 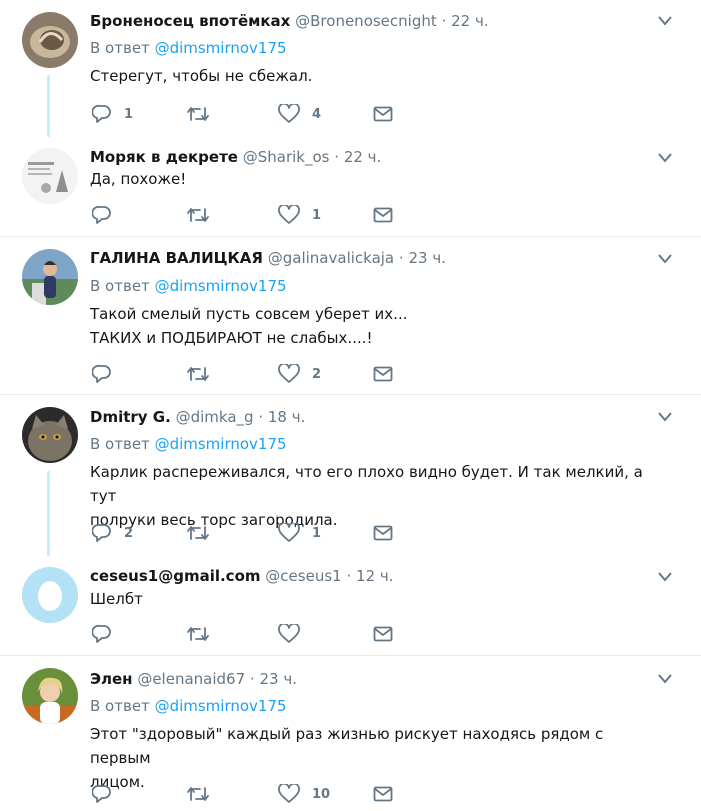 What do you see at coordinates (130, 417) in the screenshot?
I see `author-name: Dmitry G.` at bounding box center [130, 417].